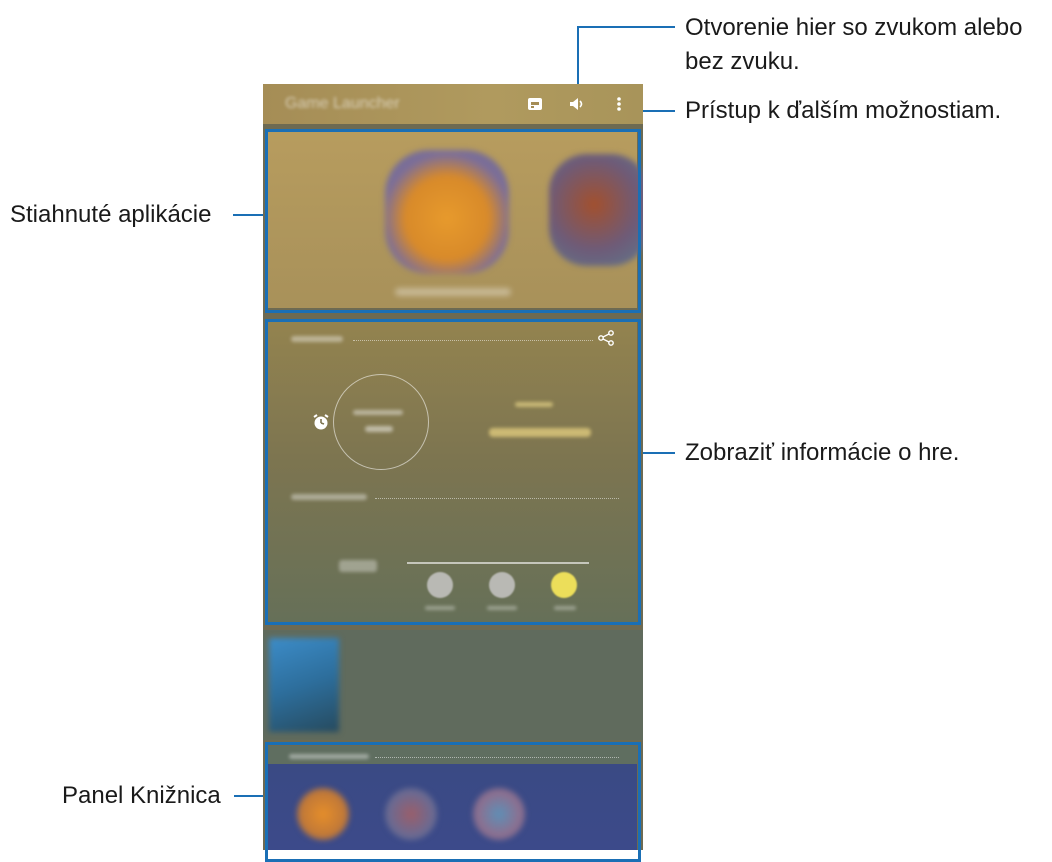 The height and width of the screenshot is (862, 1052). What do you see at coordinates (111, 214) in the screenshot?
I see `callout-downloaded-apps: Stiahnuté aplikácie` at bounding box center [111, 214].